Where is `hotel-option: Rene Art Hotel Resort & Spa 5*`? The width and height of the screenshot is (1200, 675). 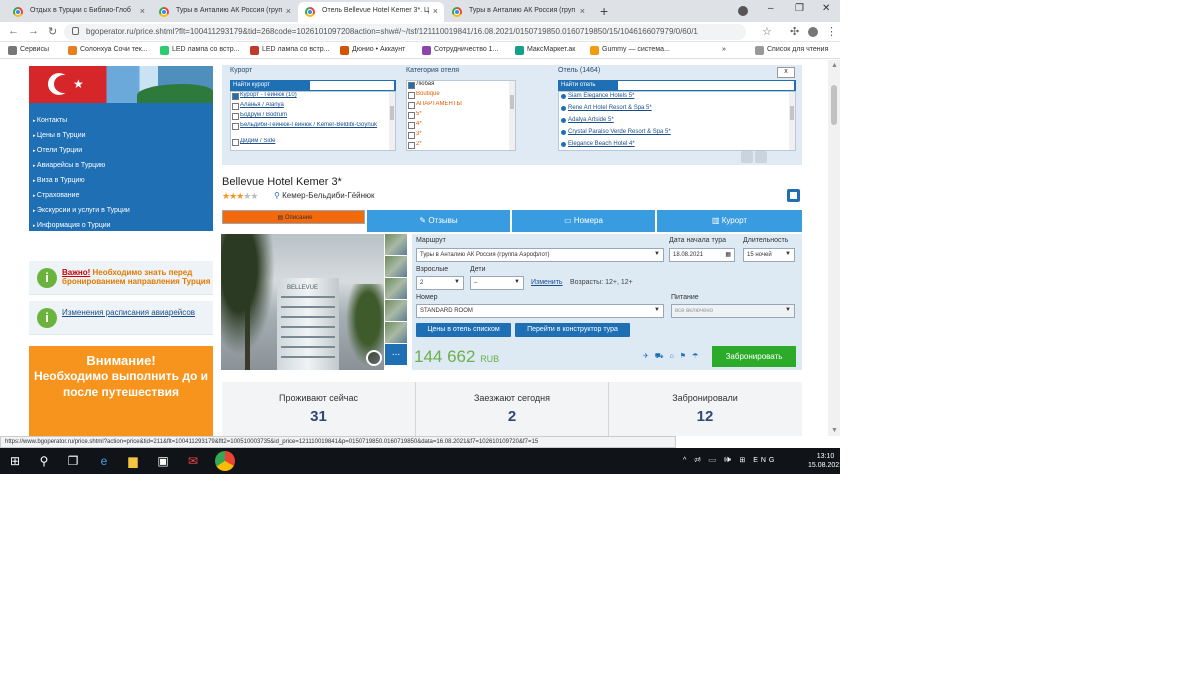 hotel-option: Rene Art Hotel Resort & Spa 5* is located at coordinates (677, 110).